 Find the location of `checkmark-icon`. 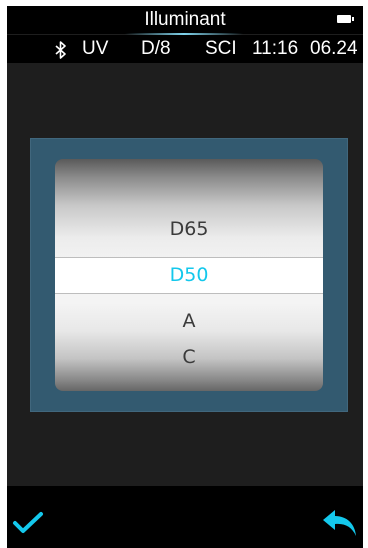

checkmark-icon is located at coordinates (28, 522).